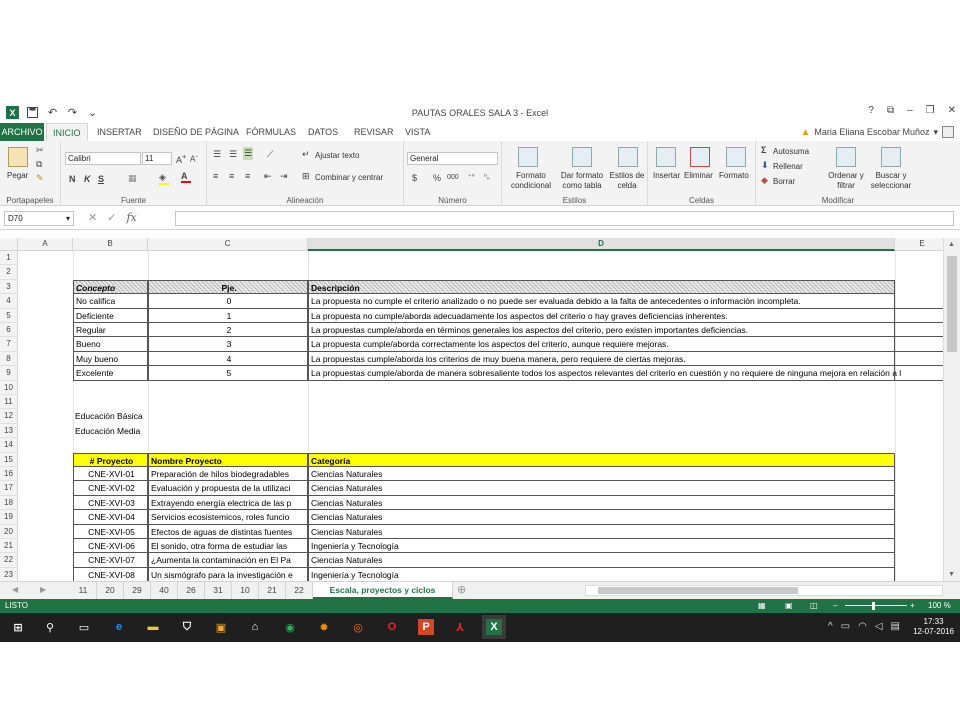  I want to click on cell-styles-button: Estilos de celda, so click(627, 181).